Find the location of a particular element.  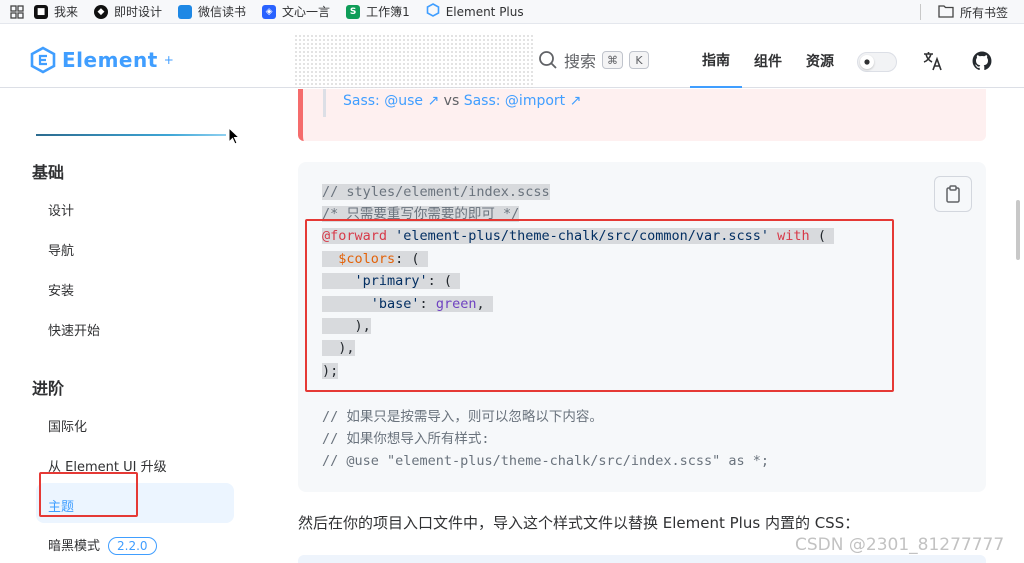

sidebar-item-i18n: 国际化 is located at coordinates (67, 425).